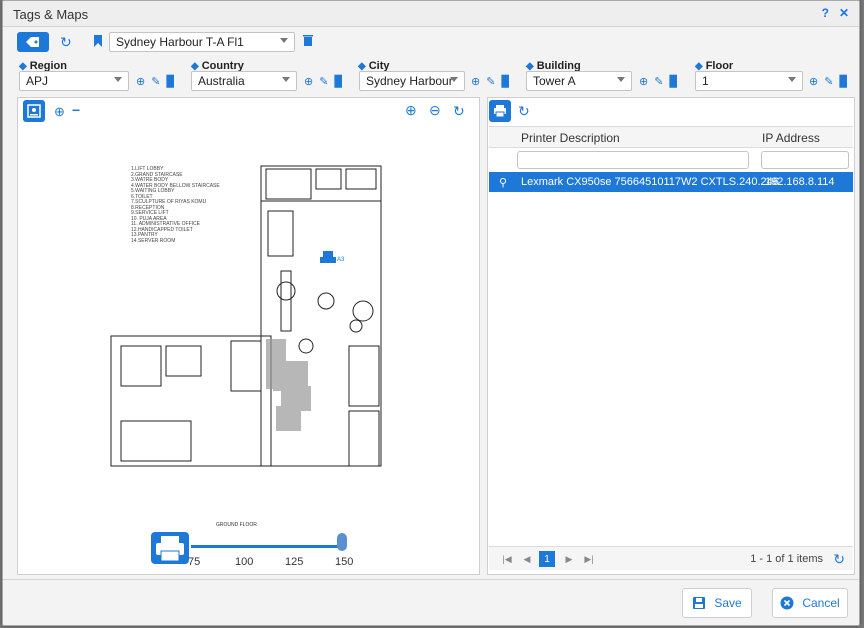  What do you see at coordinates (76, 110) in the screenshot?
I see `remove-map-icon: −` at bounding box center [76, 110].